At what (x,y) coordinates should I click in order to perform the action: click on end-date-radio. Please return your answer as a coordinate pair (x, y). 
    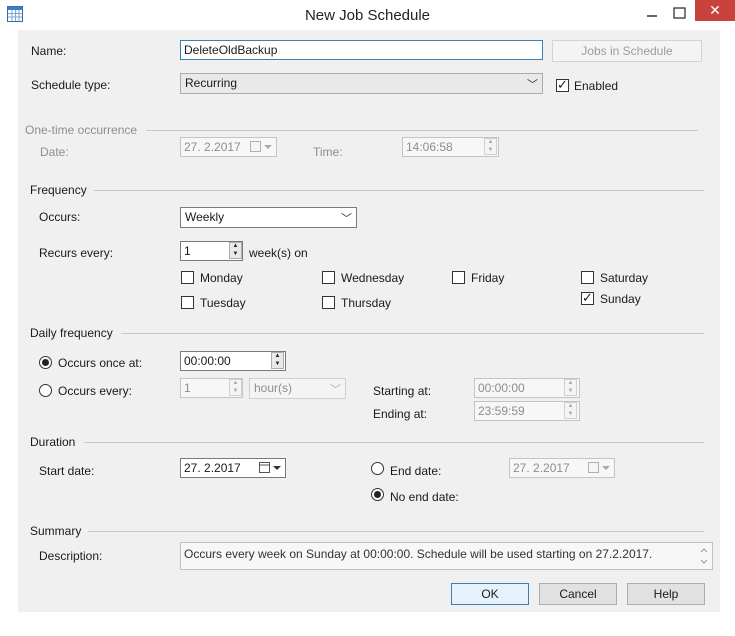
    Looking at the image, I should click on (377, 468).